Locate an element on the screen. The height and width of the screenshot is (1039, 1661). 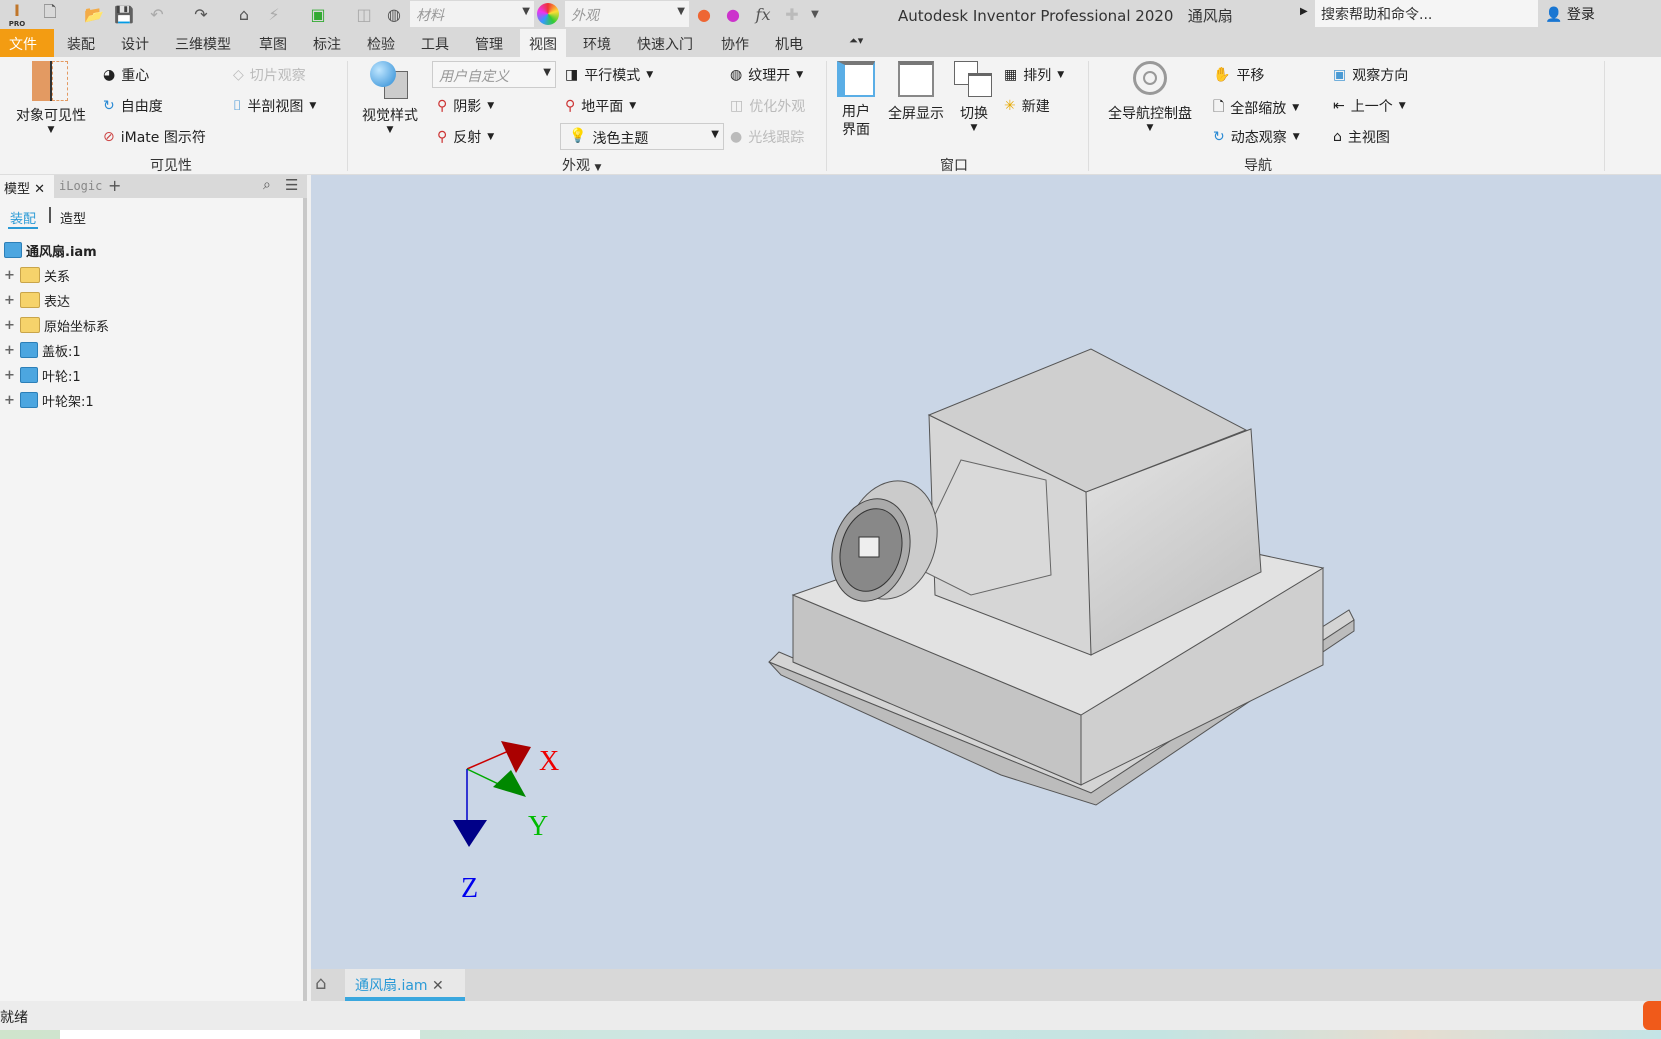
undo-icon: ↶ is located at coordinates (157, 14).